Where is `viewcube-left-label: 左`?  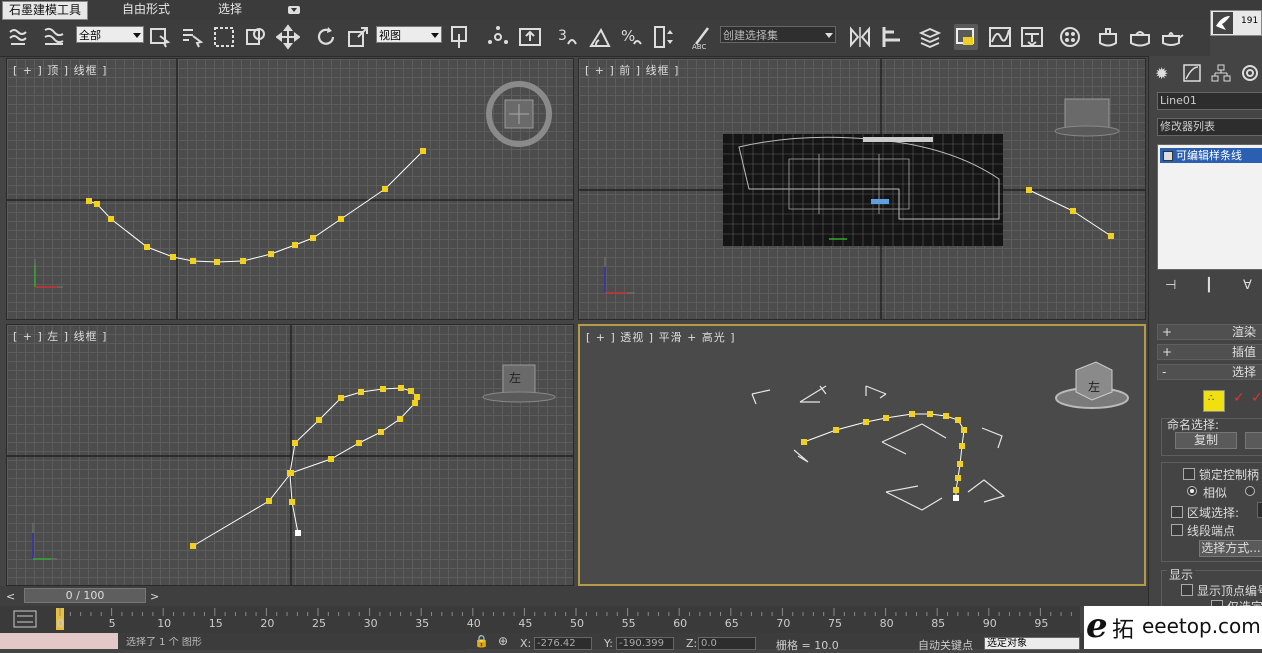
viewcube-left-label: 左 is located at coordinates (515, 377).